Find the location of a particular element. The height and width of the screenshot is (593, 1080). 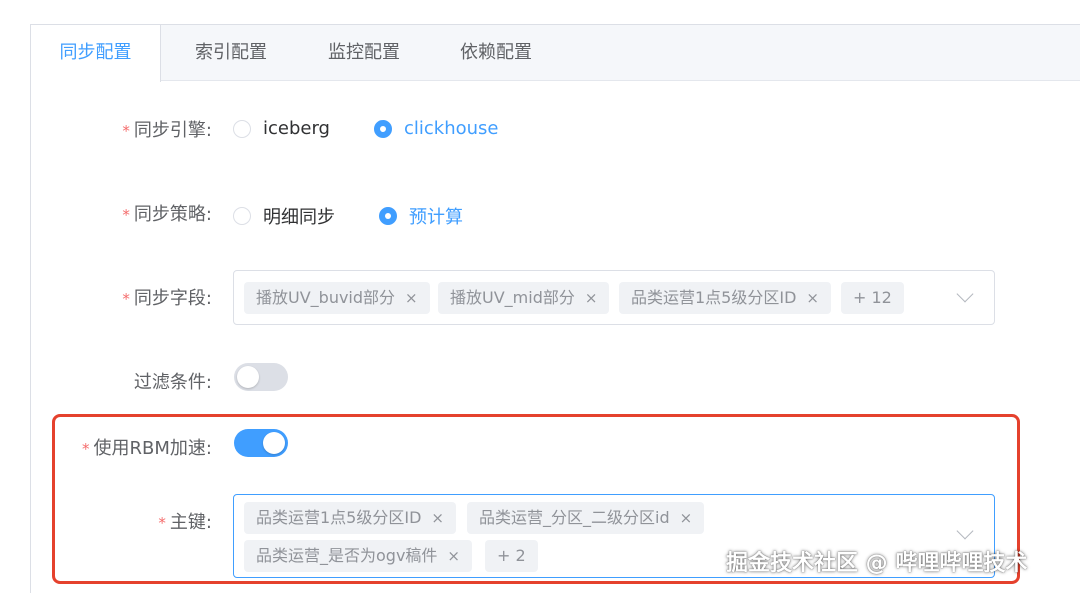

tag-text: 播放UV_buvid部分 is located at coordinates (326, 297).